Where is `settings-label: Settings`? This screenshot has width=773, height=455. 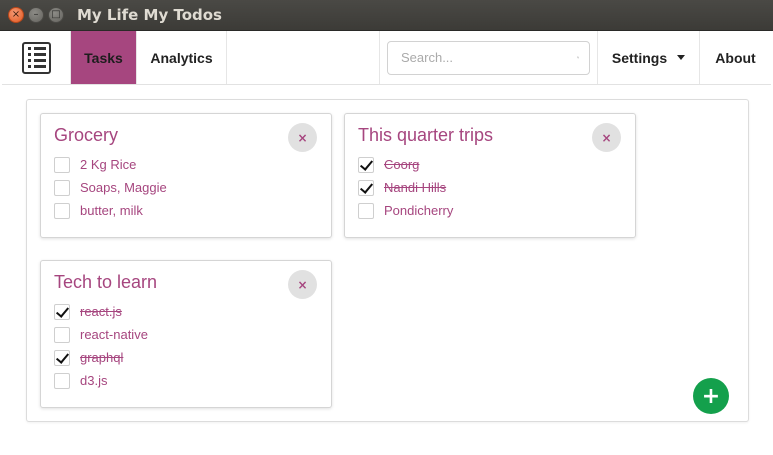
settings-label: Settings is located at coordinates (639, 57).